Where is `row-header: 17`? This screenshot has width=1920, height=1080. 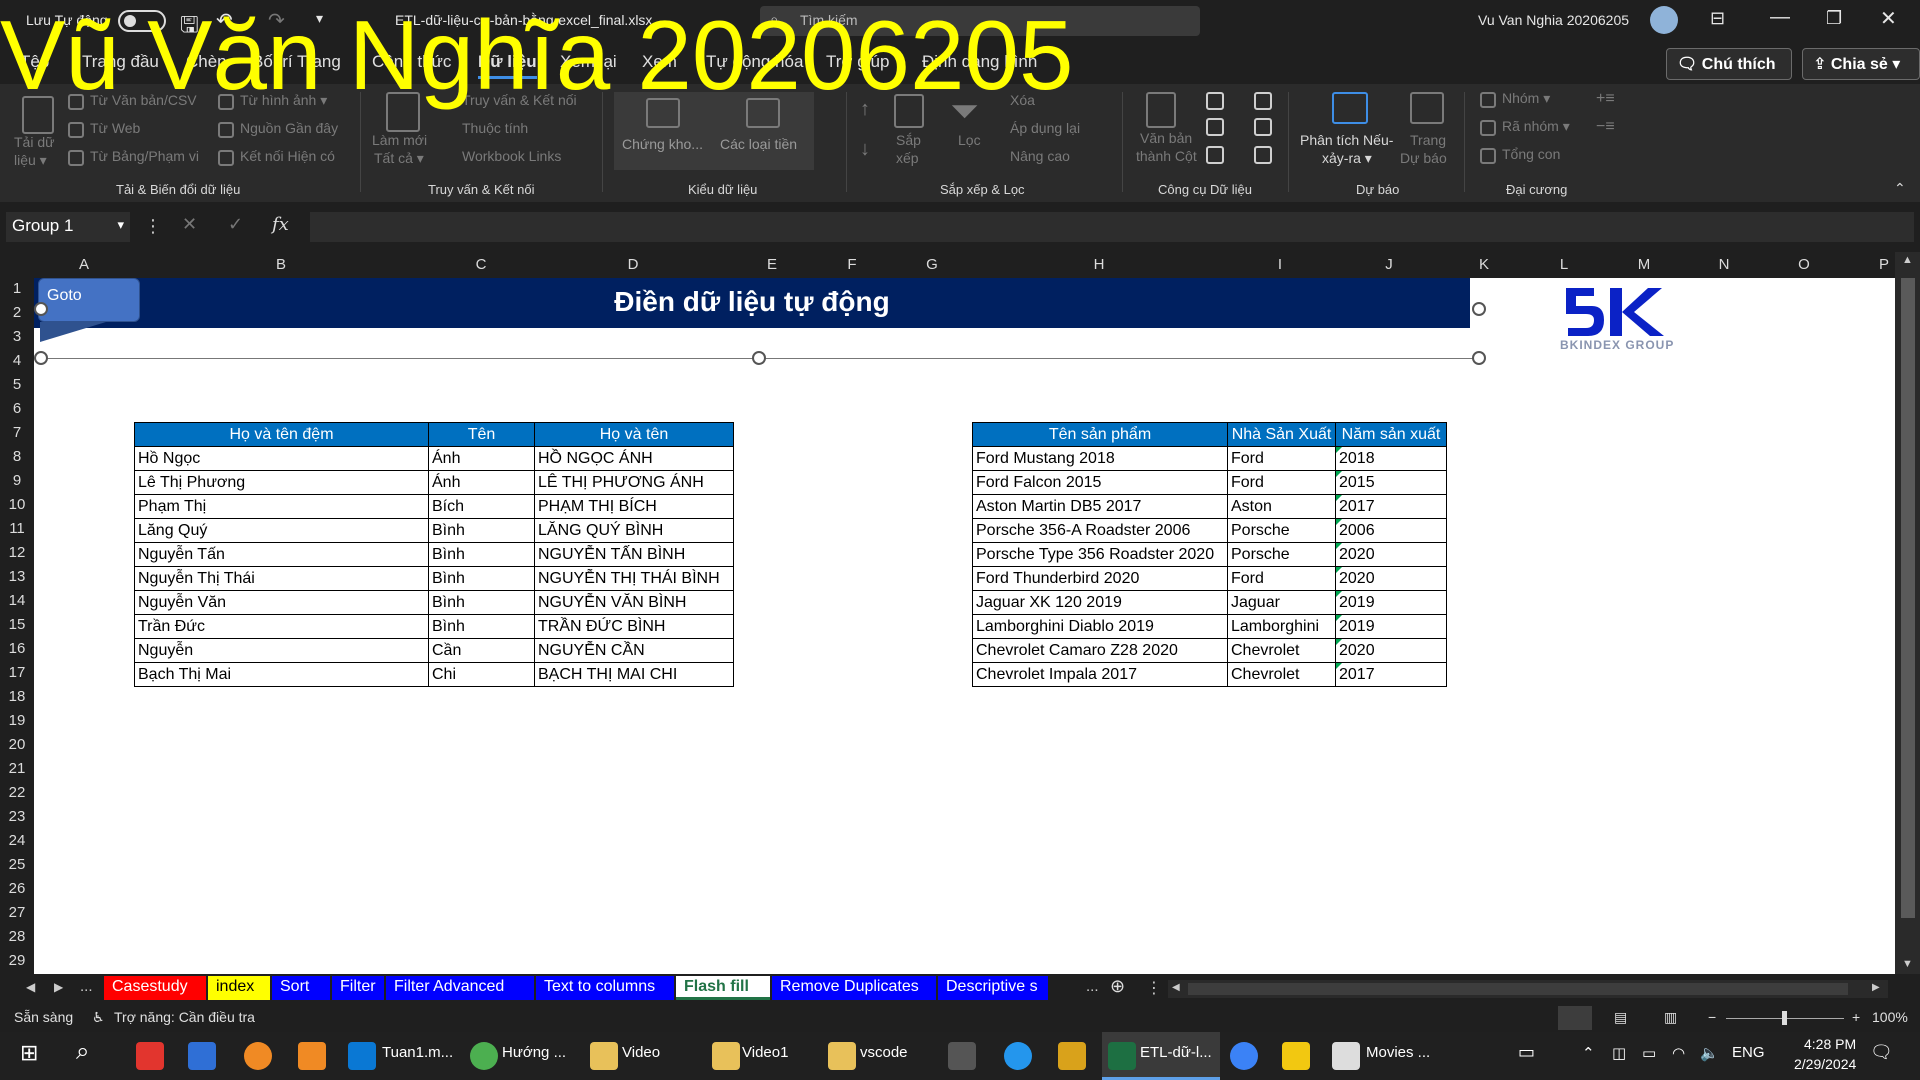
row-header: 17 is located at coordinates (17, 672).